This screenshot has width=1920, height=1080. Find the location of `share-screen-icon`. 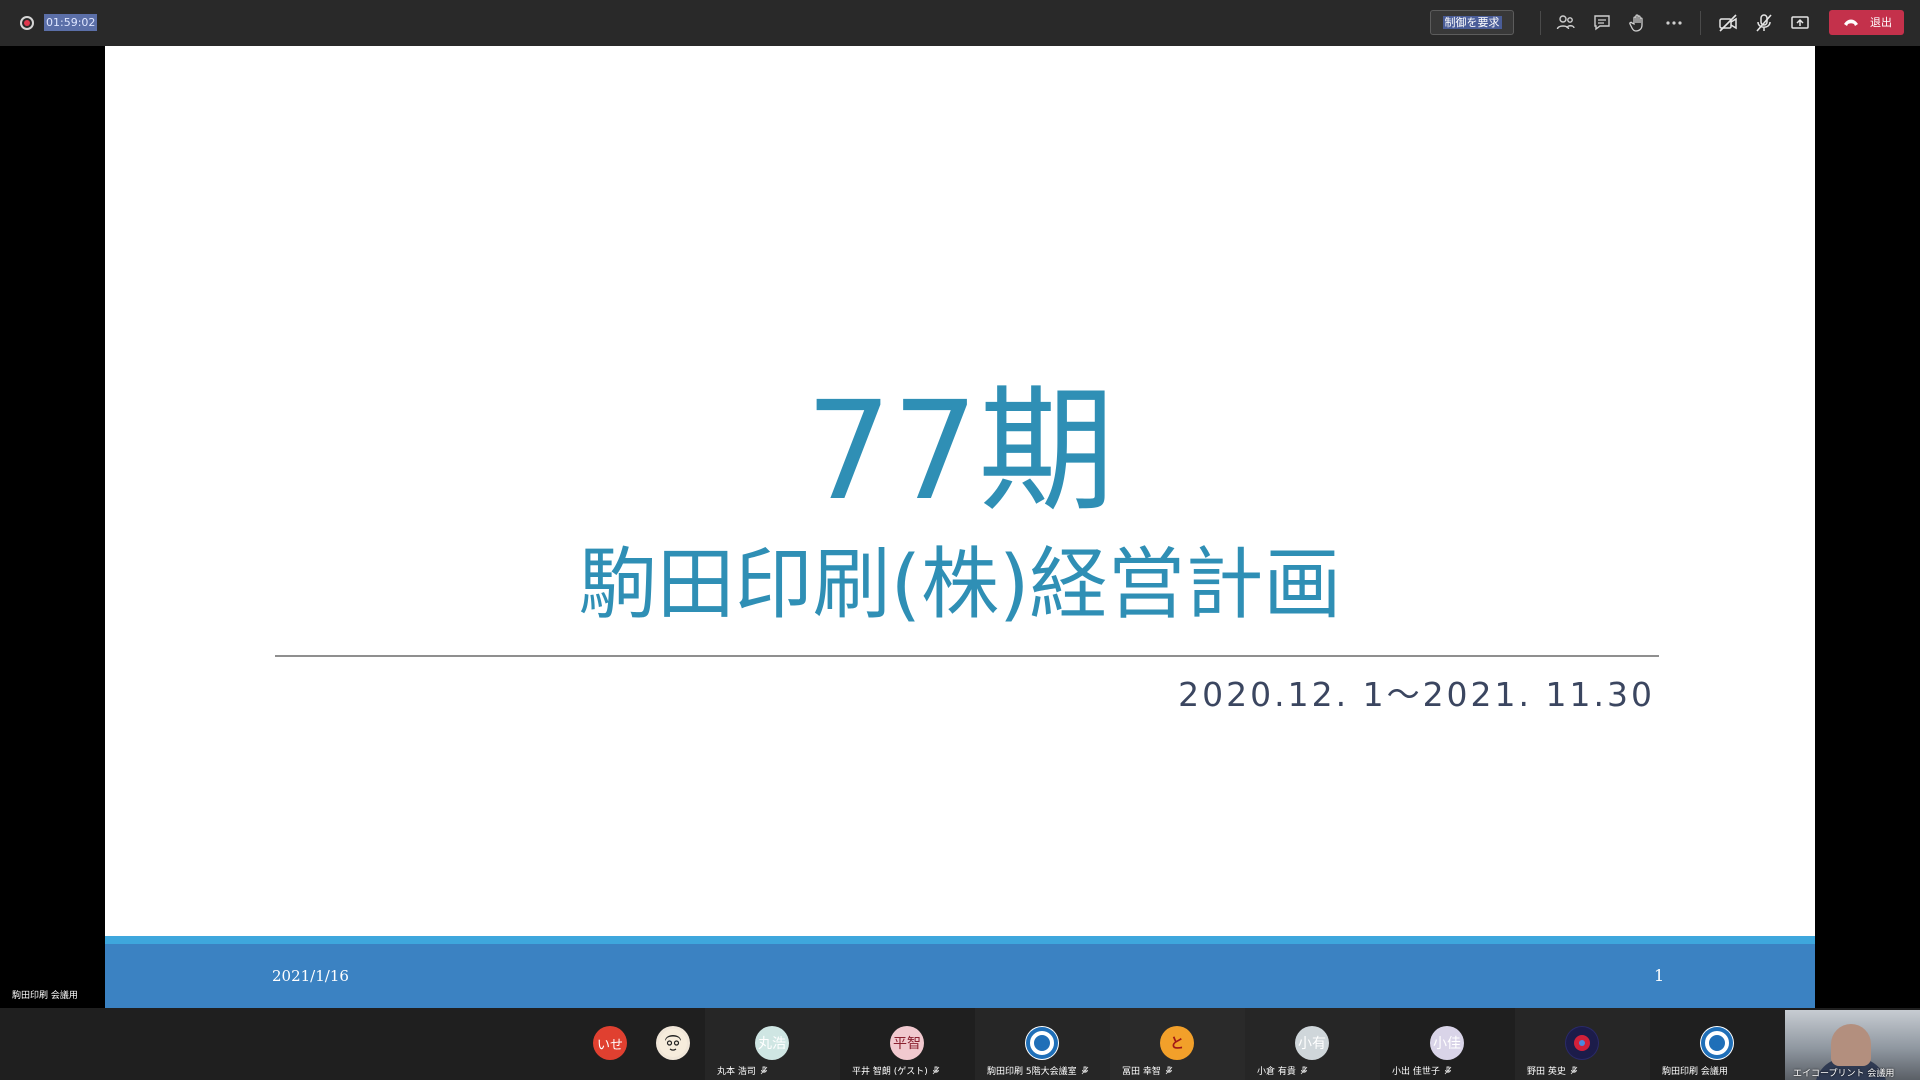

share-screen-icon is located at coordinates (1800, 23).